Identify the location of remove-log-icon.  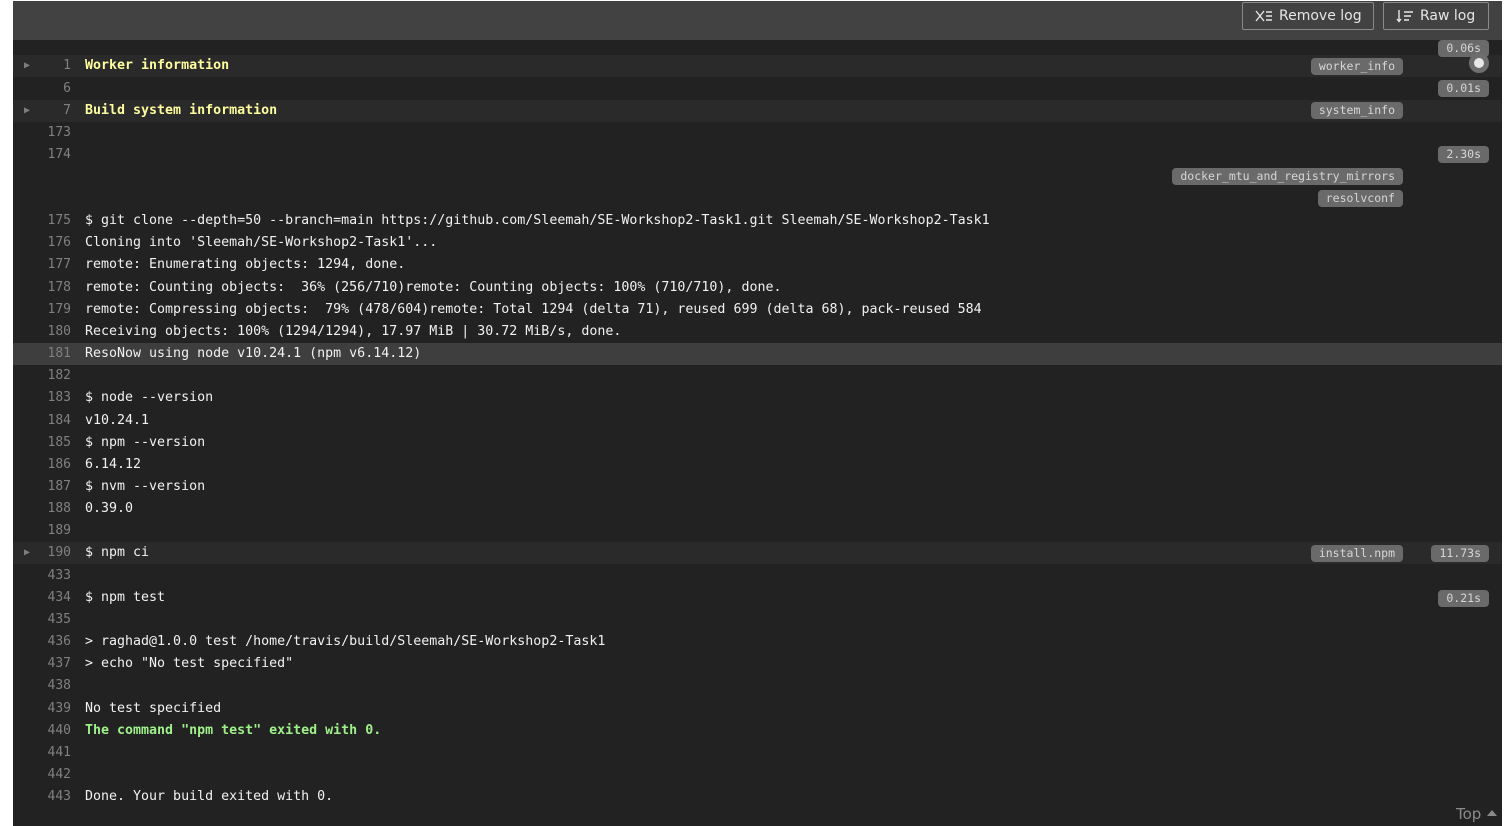
(1263, 16).